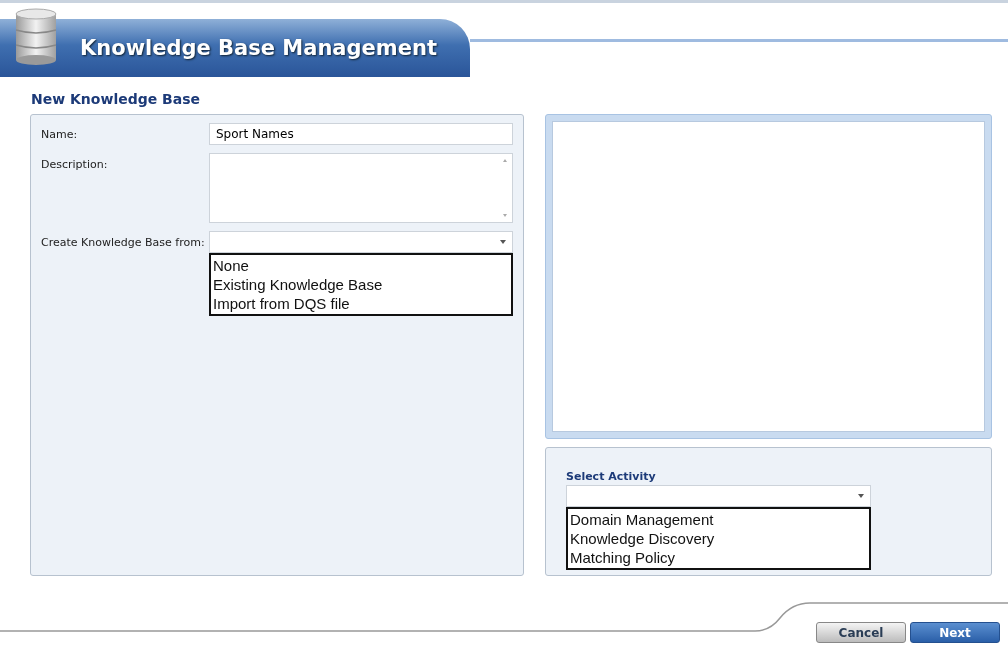 The width and height of the screenshot is (1008, 653). I want to click on activity-label: Select Activity, so click(611, 476).